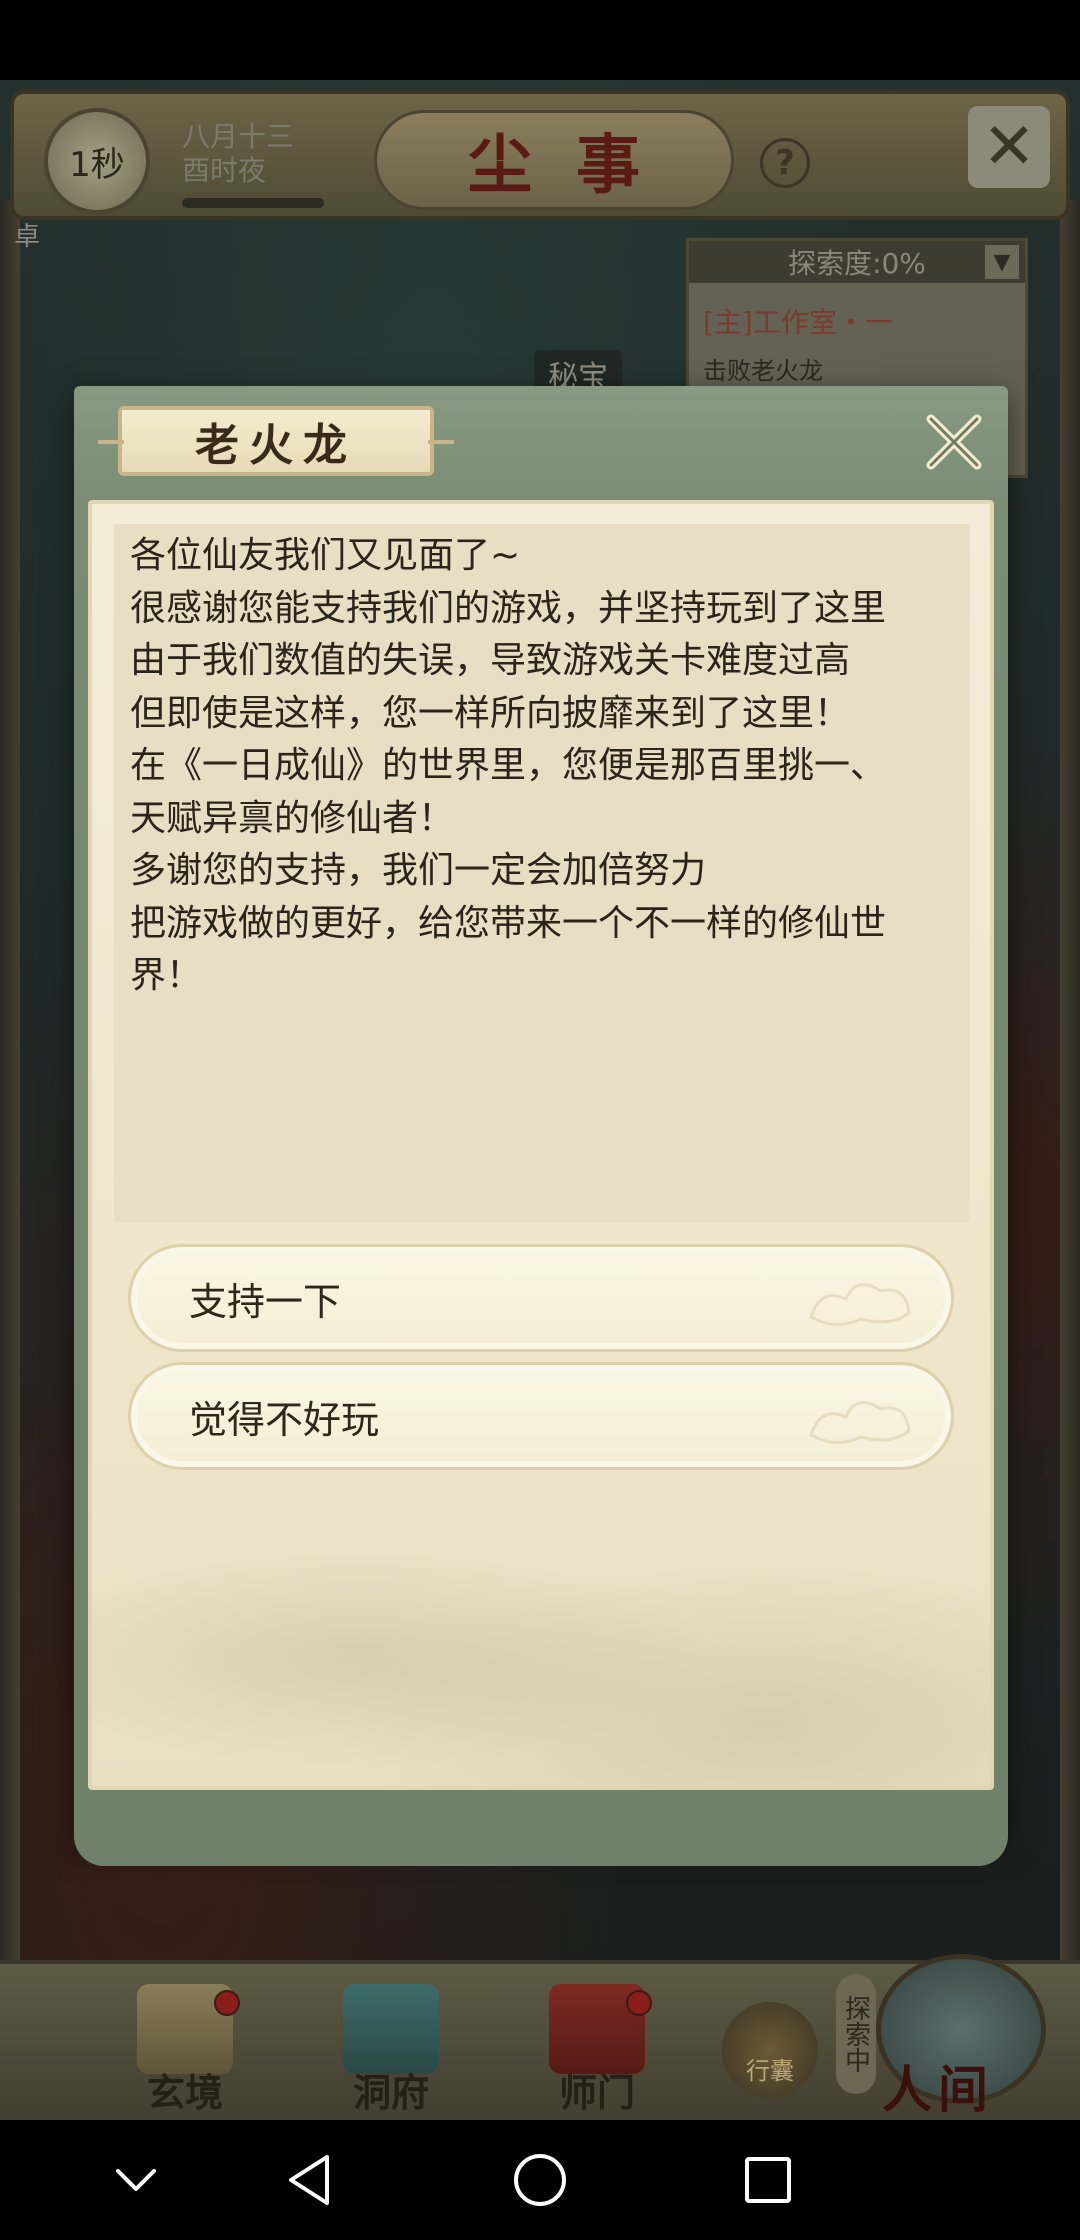 Image resolution: width=1080 pixels, height=2240 pixels. What do you see at coordinates (97, 164) in the screenshot?
I see `timer-label: 1秒` at bounding box center [97, 164].